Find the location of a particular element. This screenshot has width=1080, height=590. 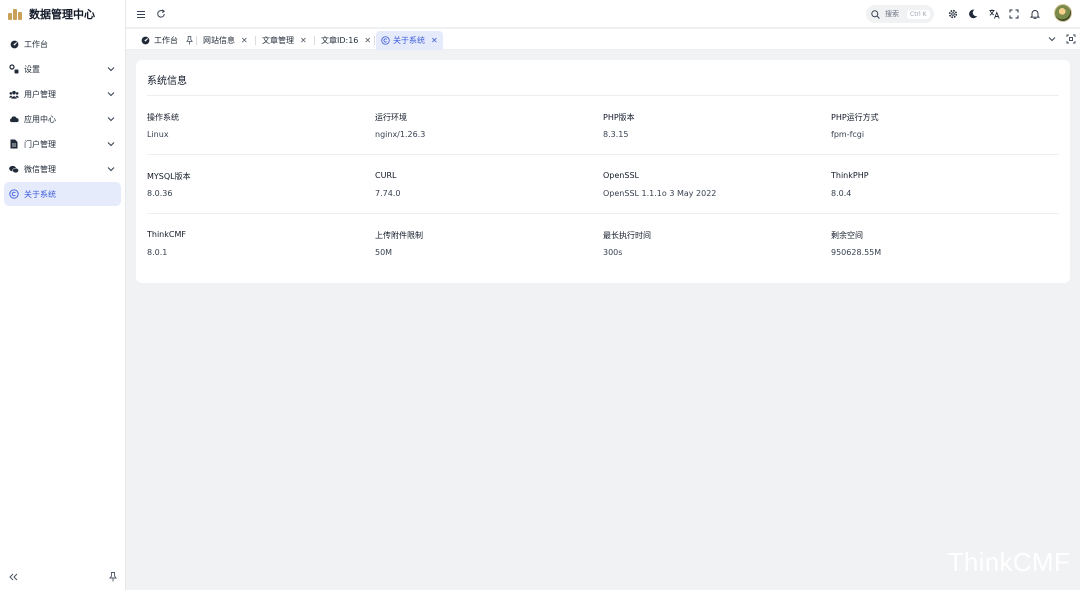

info-value: OpenSSL 1.1.1o 3 May 2022 is located at coordinates (660, 193).